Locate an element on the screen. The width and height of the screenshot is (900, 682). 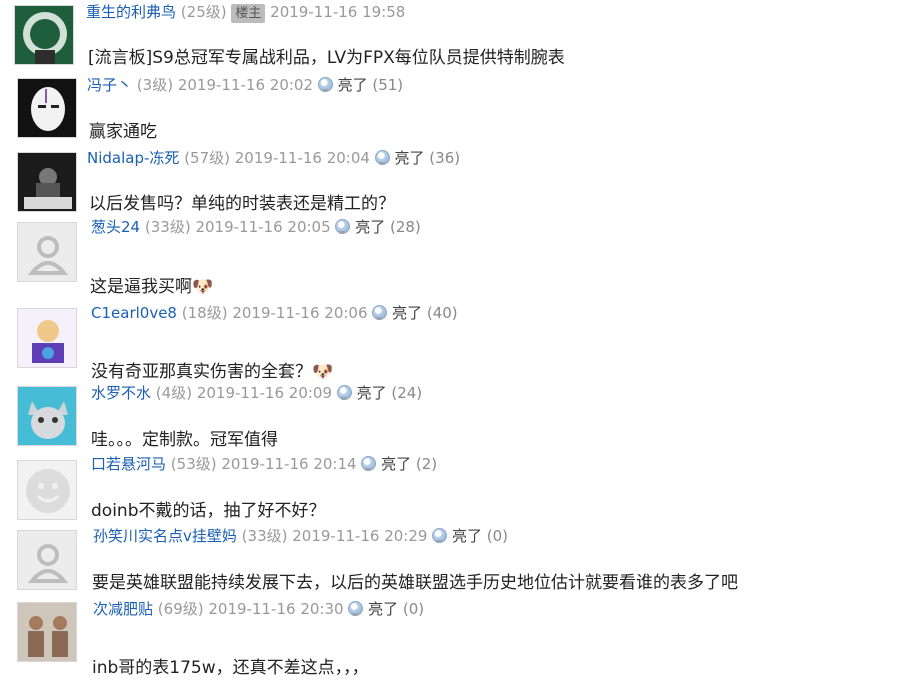
post-content: 以后发售吗？单纯的时装表还是精工的？ is located at coordinates (242, 204).